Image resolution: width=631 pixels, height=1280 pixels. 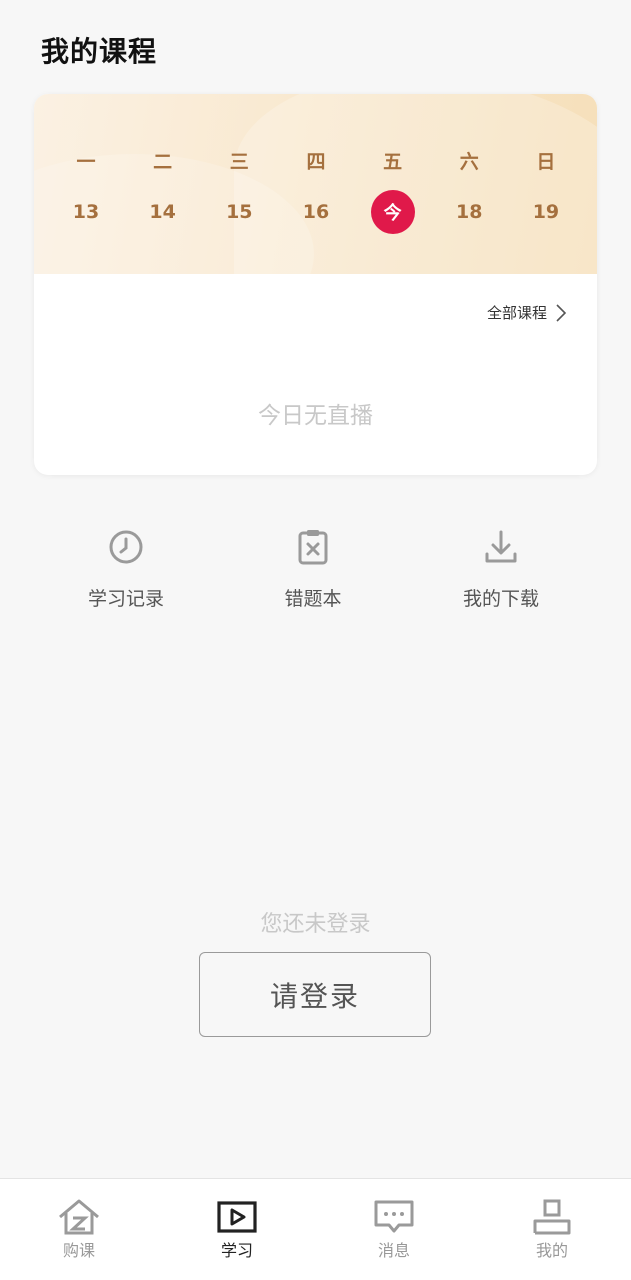 I want to click on login-button: 请登录, so click(x=315, y=994).